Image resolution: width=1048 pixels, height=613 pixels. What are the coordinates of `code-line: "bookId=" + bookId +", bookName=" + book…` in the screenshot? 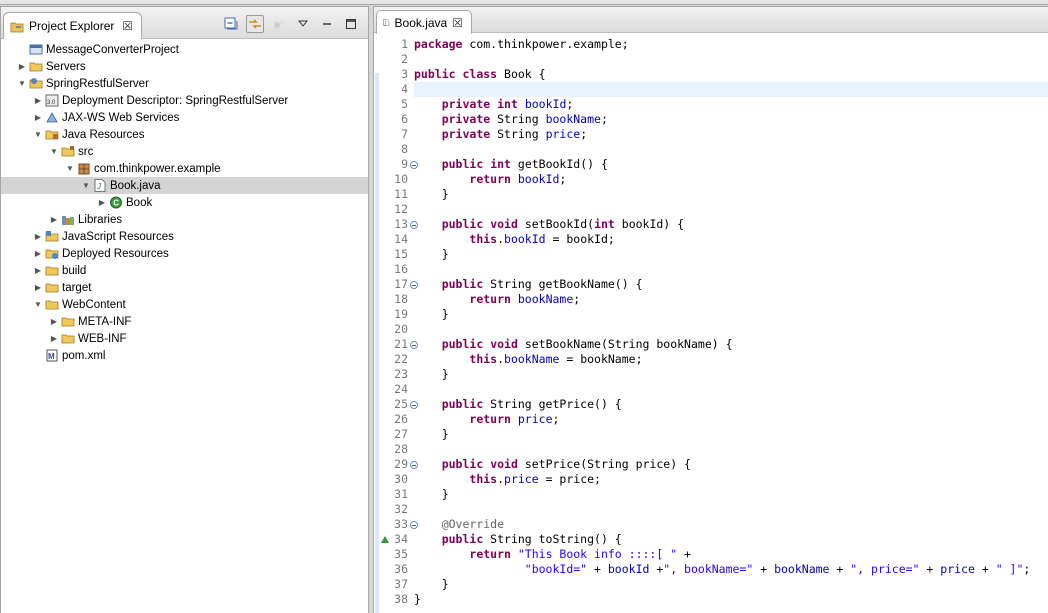 It's located at (731, 569).